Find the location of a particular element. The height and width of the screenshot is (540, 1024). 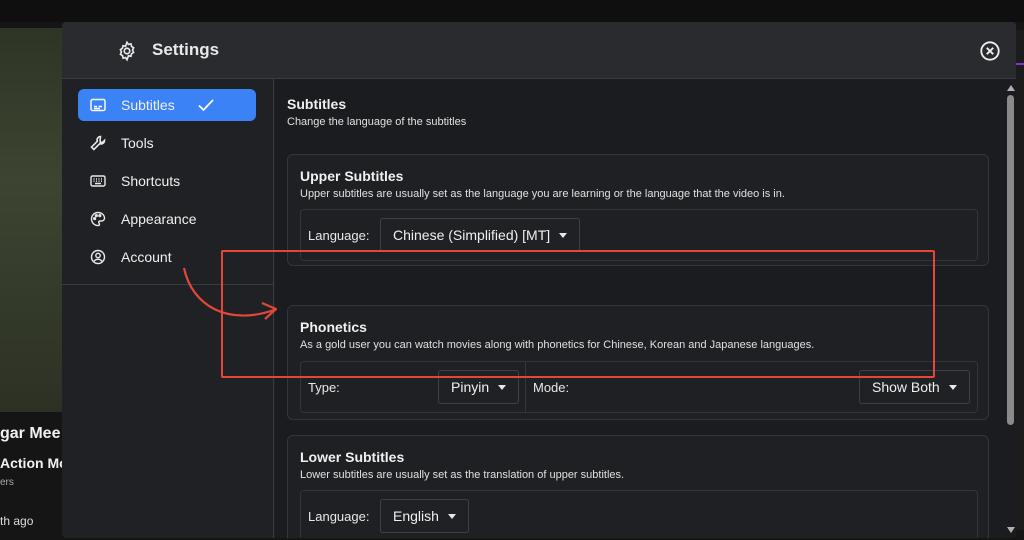

sidebar-item-label: Subtitles is located at coordinates (148, 105).